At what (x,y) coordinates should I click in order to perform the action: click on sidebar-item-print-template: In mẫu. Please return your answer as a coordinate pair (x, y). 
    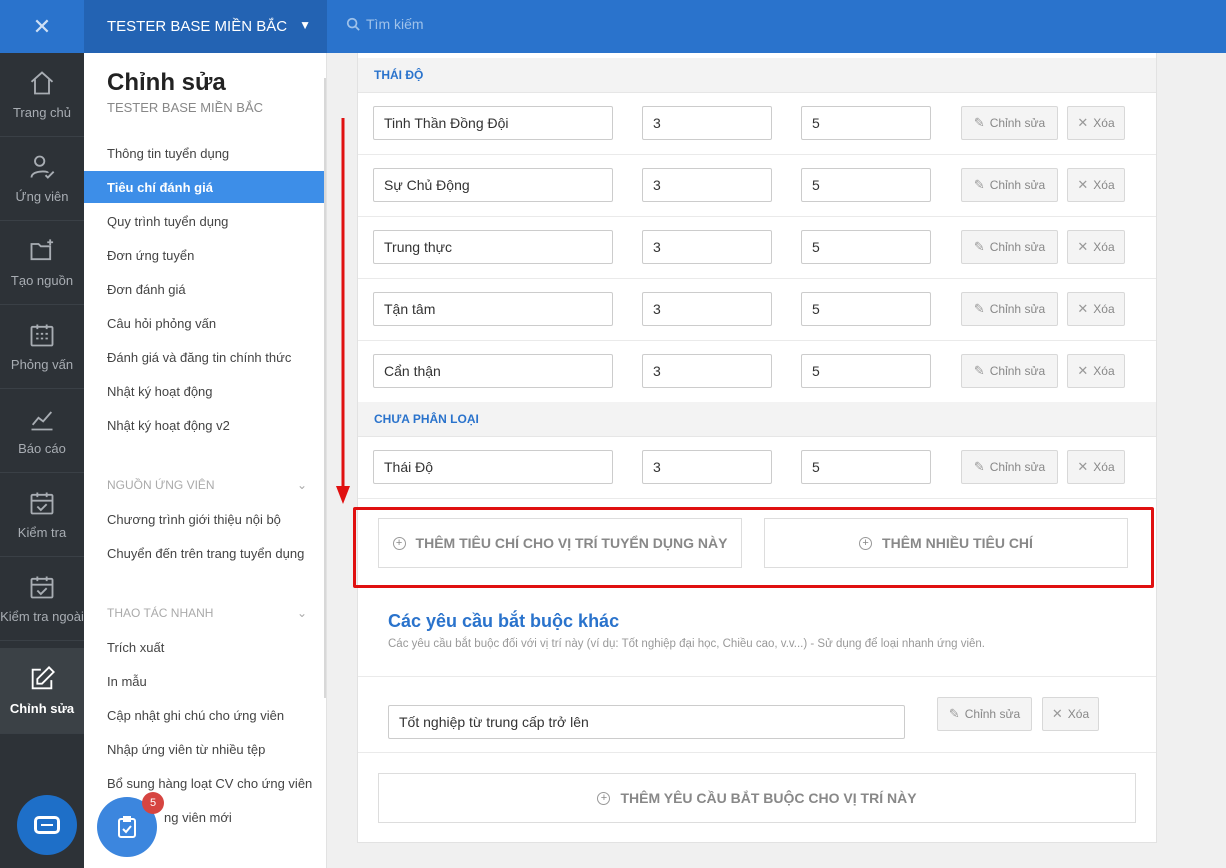
    Looking at the image, I should click on (204, 681).